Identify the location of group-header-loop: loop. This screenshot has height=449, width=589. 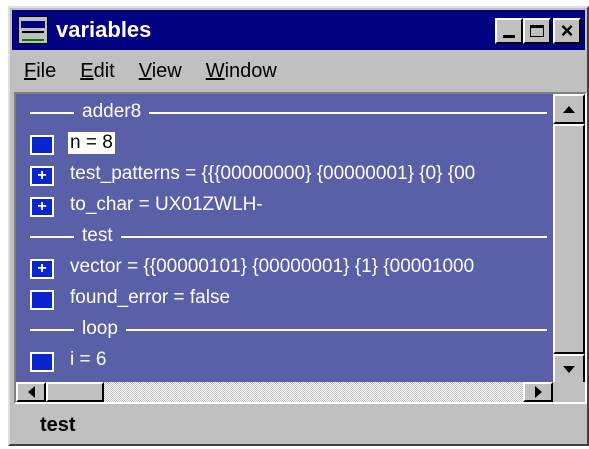
(284, 330).